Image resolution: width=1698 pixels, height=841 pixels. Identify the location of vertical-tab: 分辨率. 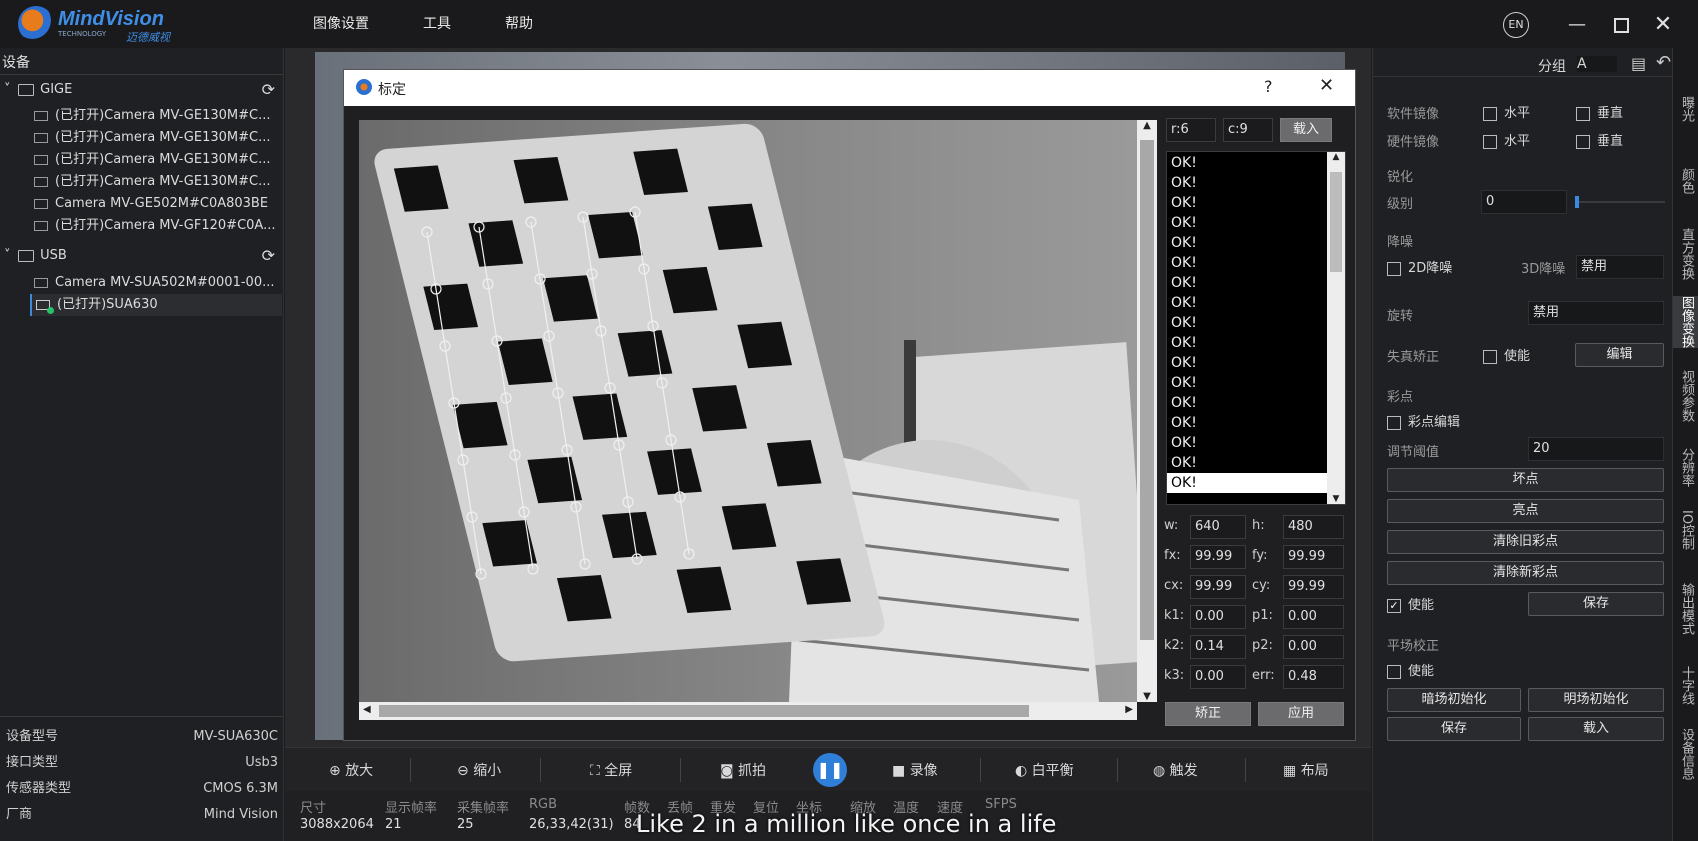
(1685, 467).